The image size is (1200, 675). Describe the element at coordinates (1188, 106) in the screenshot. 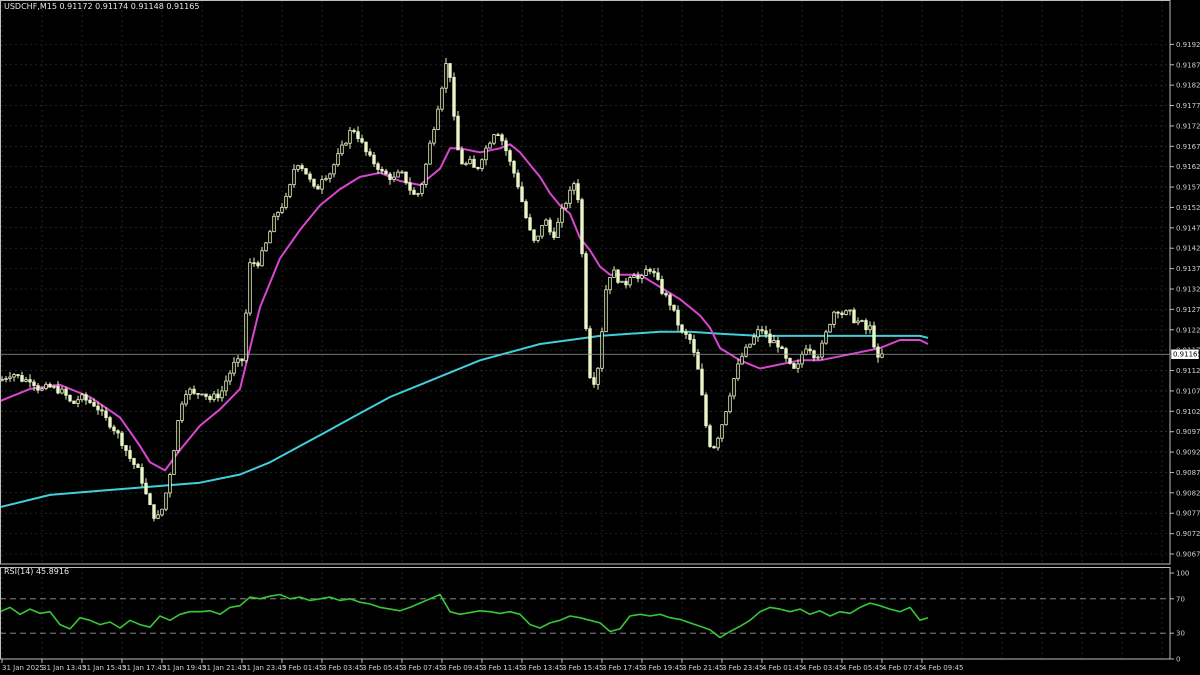

I see `price-tick-label: 0.91775` at that location.